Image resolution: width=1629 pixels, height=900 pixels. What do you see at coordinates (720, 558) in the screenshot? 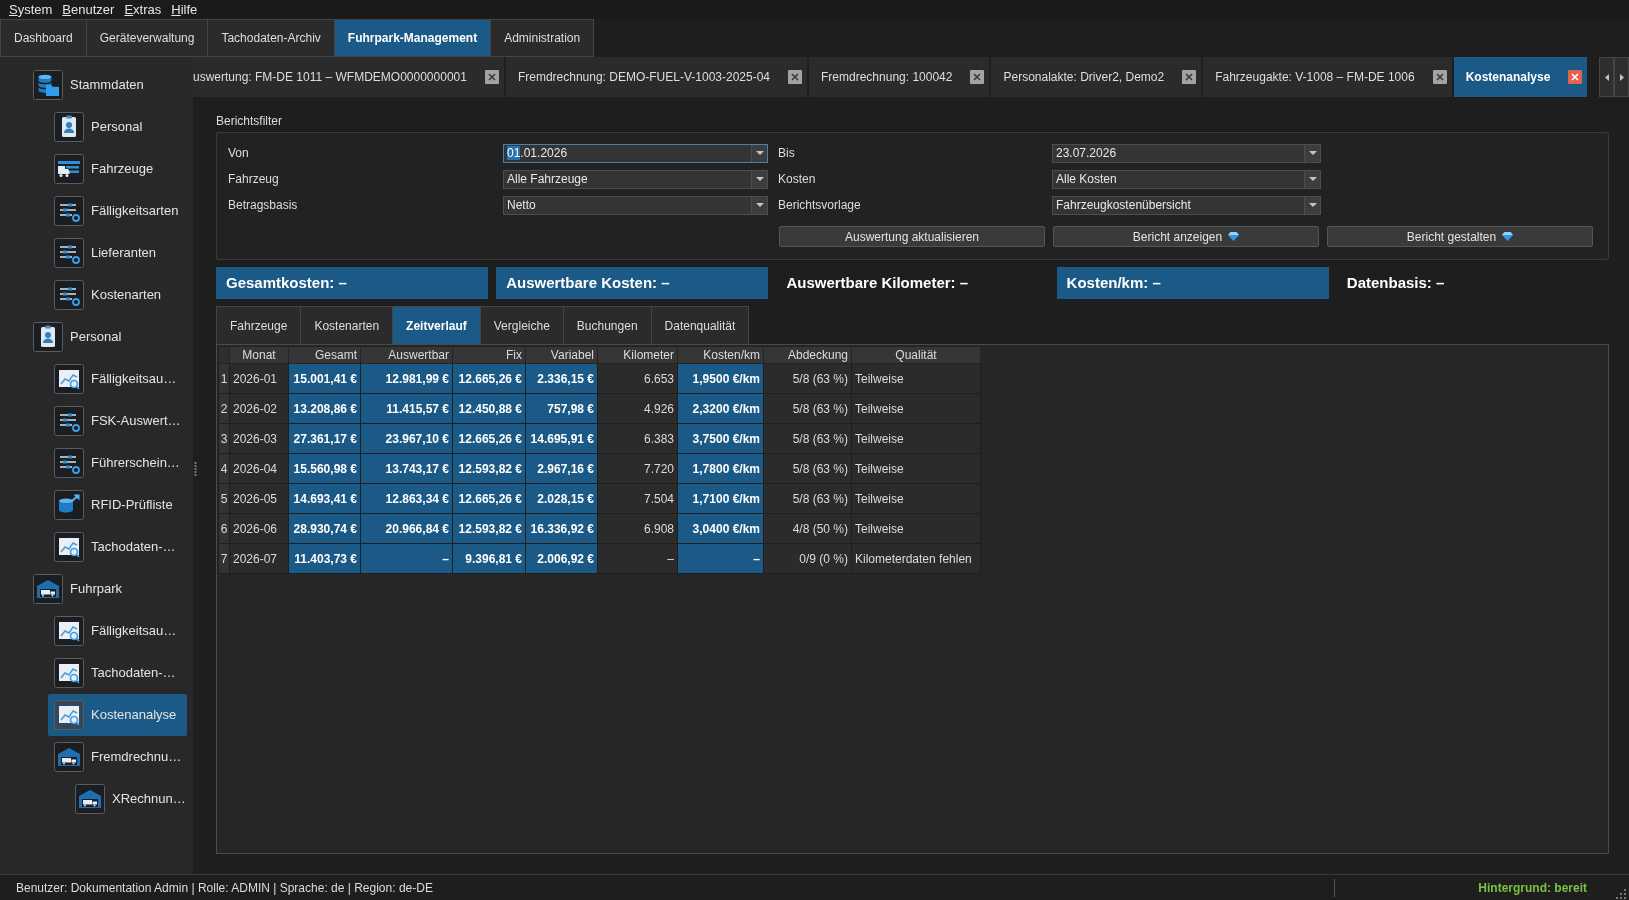
I see `table-cell: –` at bounding box center [720, 558].